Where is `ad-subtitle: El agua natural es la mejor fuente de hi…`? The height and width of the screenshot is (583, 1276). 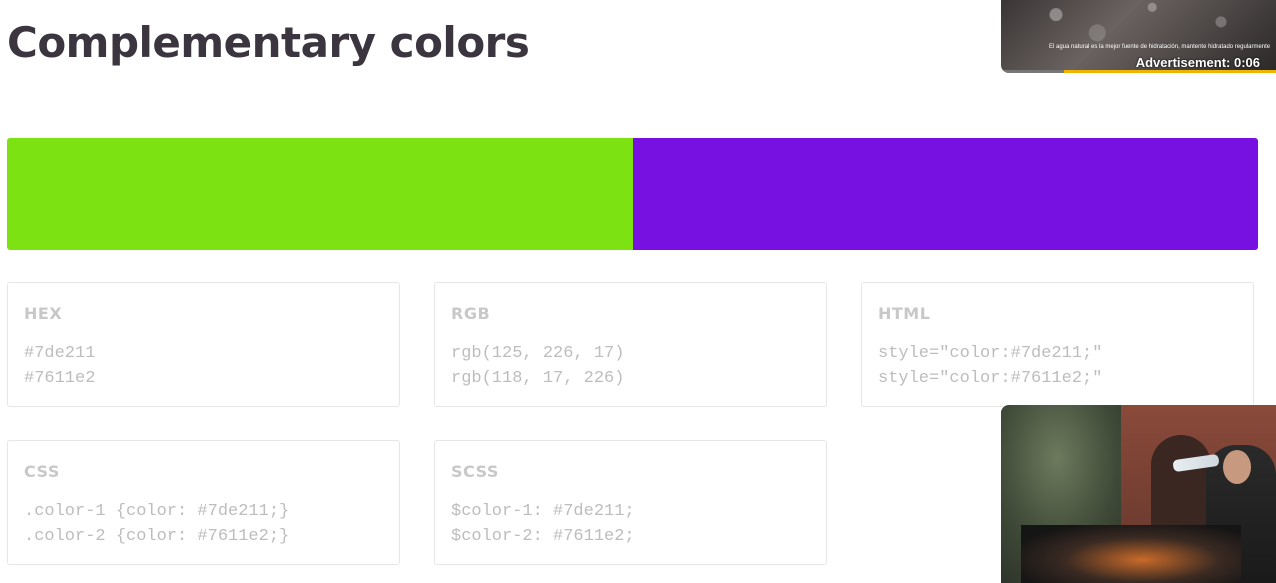
ad-subtitle: El agua natural es la mejor fuente de hi… is located at coordinates (1160, 47).